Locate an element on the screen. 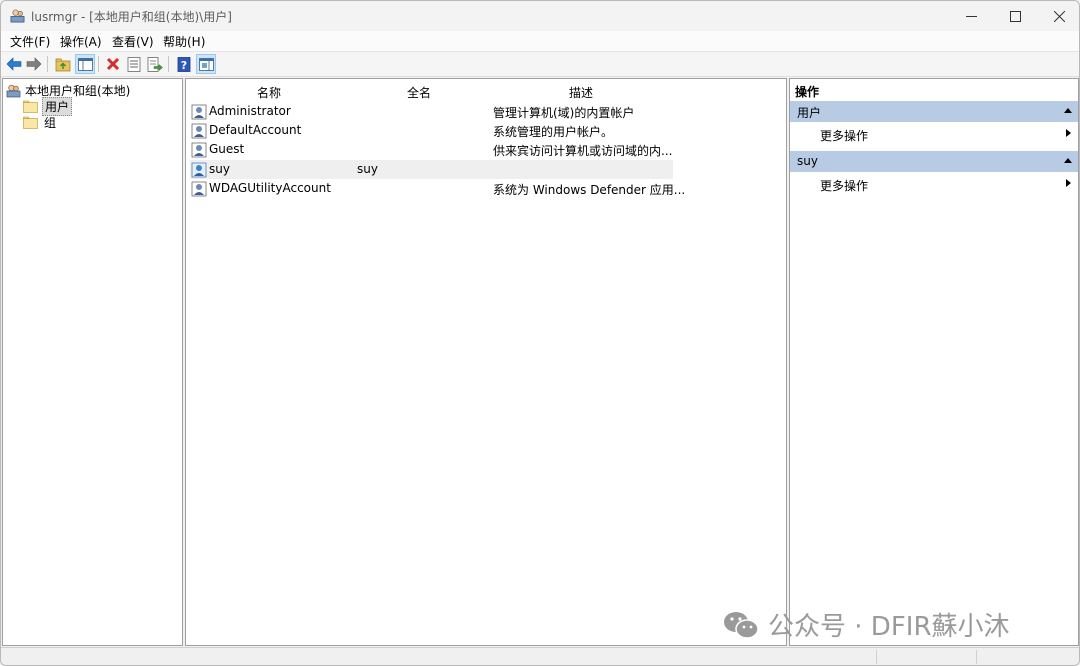  users-group-icon is located at coordinates (13, 90).